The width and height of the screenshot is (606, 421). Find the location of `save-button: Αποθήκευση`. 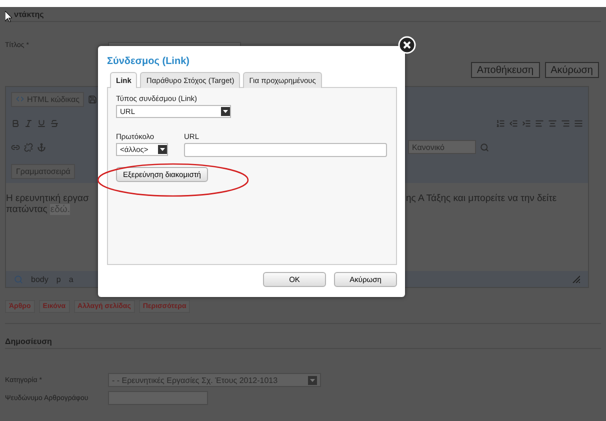

save-button: Αποθήκευση is located at coordinates (505, 70).